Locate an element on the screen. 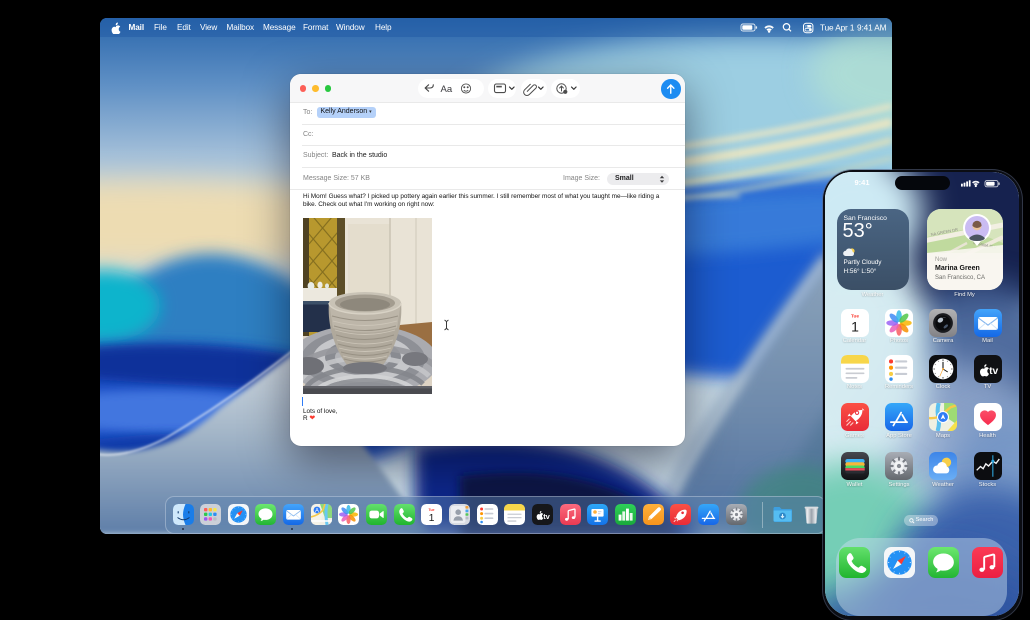 The height and width of the screenshot is (620, 1030). svg-text: Marina Green is located at coordinates (957, 268).